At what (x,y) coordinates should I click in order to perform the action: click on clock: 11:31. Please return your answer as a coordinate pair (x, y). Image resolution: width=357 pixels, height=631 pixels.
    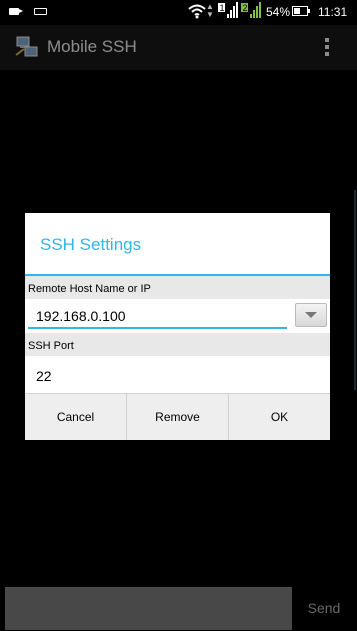
    Looking at the image, I should click on (333, 12).